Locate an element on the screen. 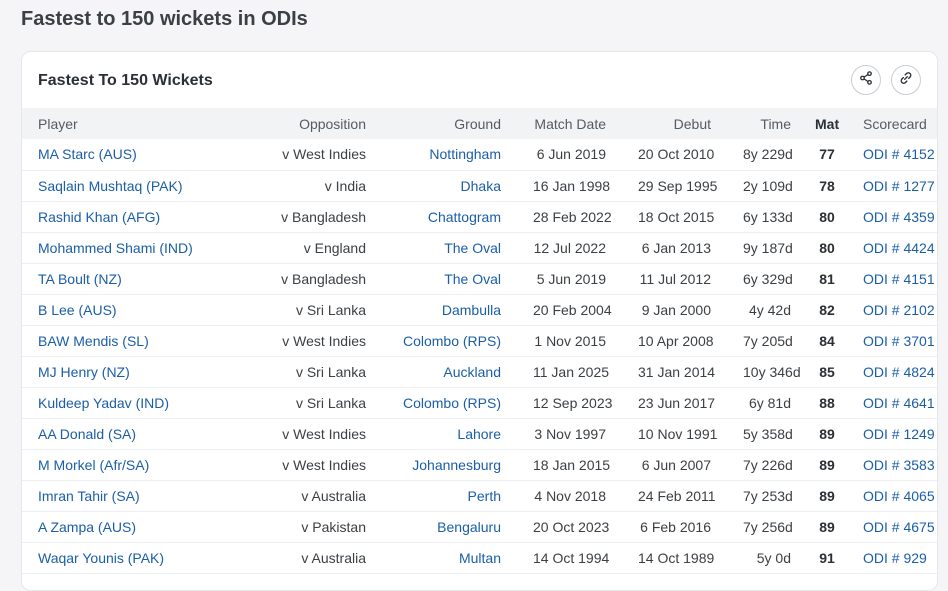  match-date-cell: 20 Feb 2004 is located at coordinates (572, 309).